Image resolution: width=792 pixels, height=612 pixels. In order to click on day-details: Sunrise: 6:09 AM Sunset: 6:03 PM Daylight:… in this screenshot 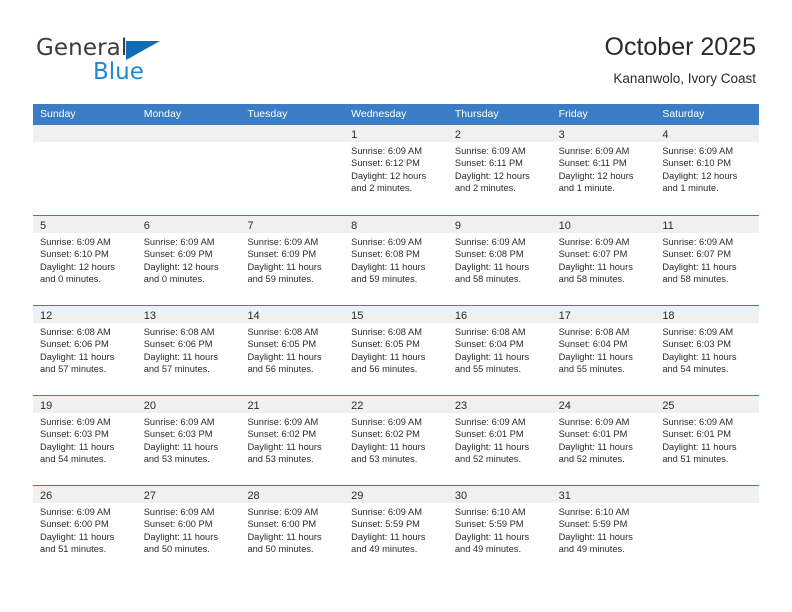, I will do `click(189, 439)`.